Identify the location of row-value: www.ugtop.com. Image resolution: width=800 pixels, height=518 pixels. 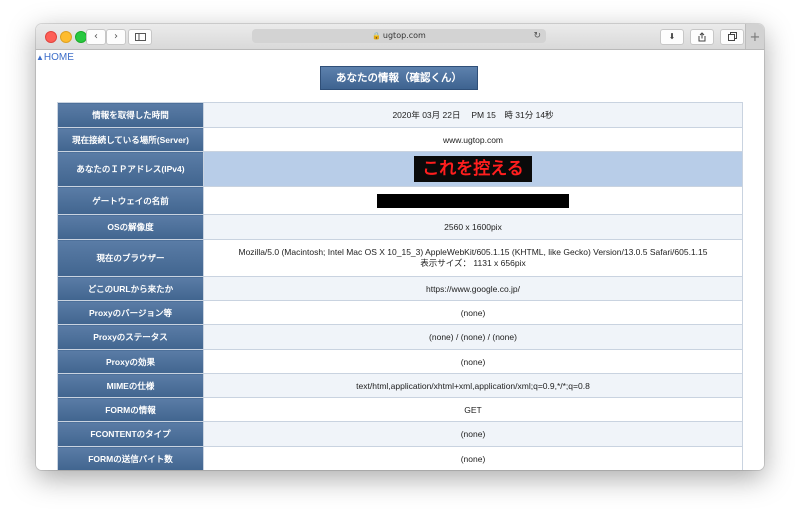
(473, 139).